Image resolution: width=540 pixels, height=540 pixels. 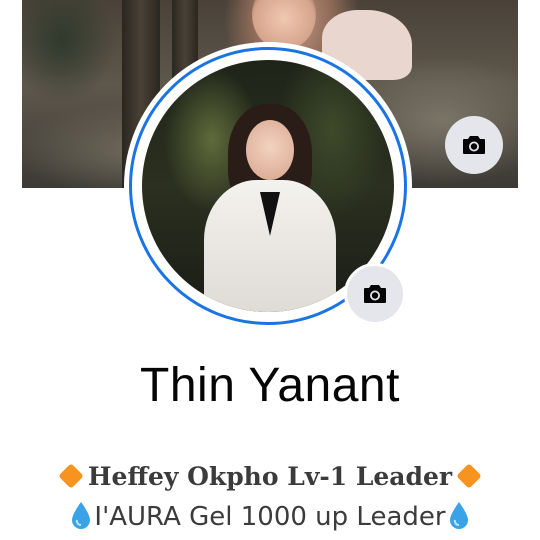 I want to click on bio-line-2-text: I'AURA Gel 1000 up Leader, so click(x=270, y=517).